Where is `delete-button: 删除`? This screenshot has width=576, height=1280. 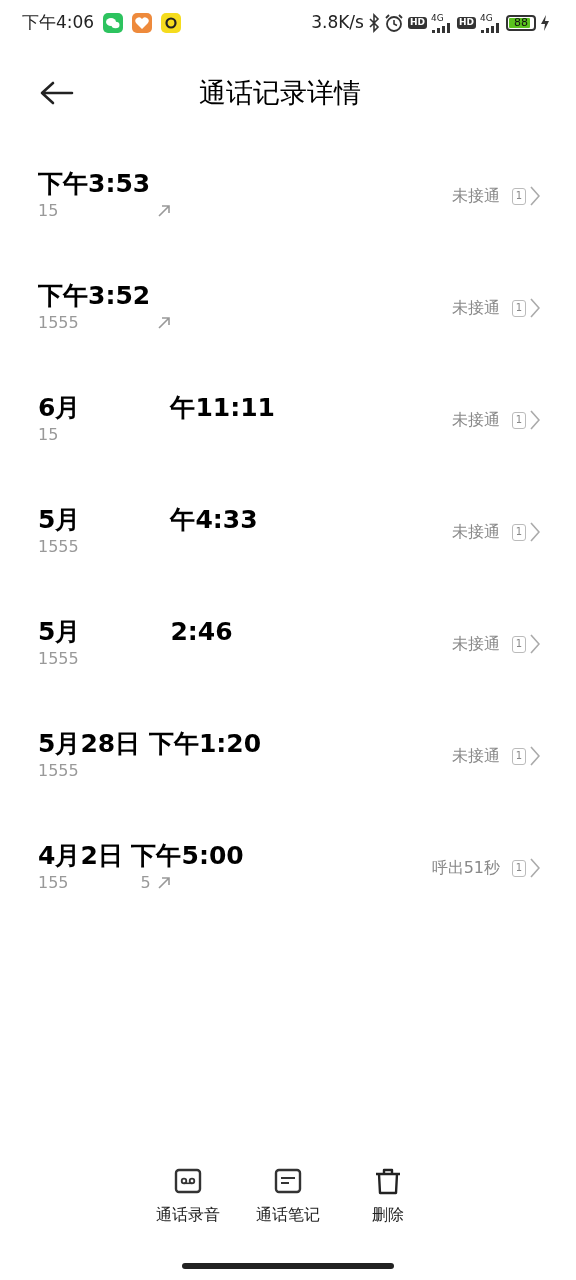
delete-button: 删除 is located at coordinates (388, 1197).